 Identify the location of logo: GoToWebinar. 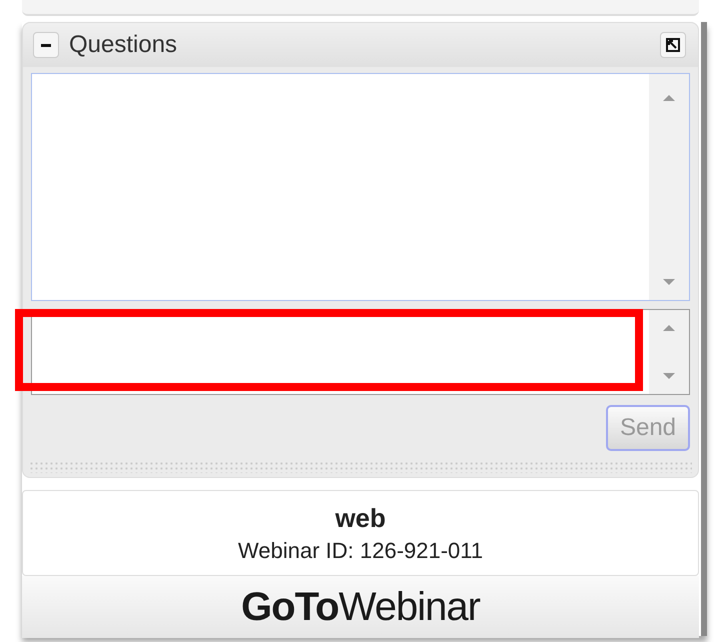
(360, 607).